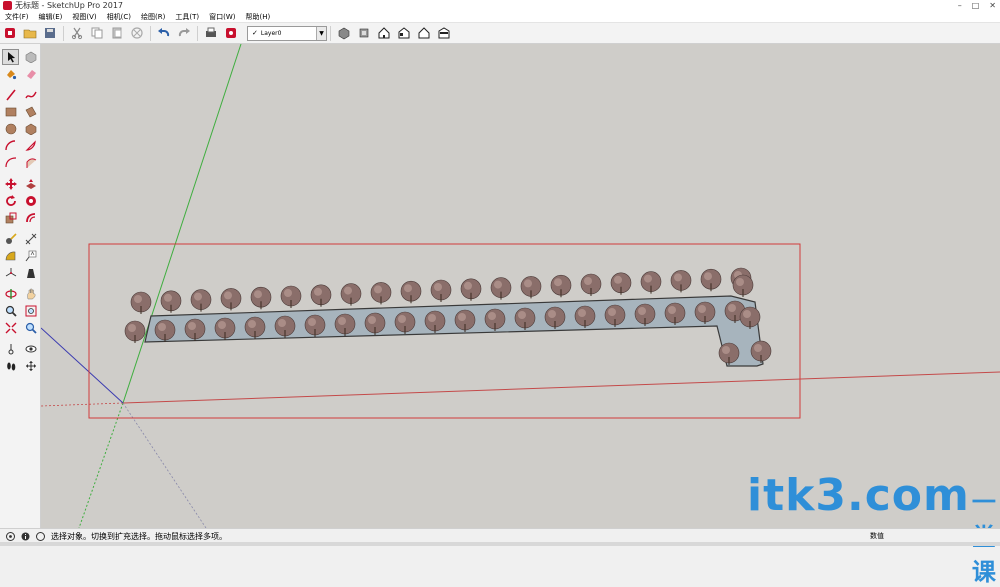  What do you see at coordinates (10, 95) in the screenshot?
I see `line-icon` at bounding box center [10, 95].